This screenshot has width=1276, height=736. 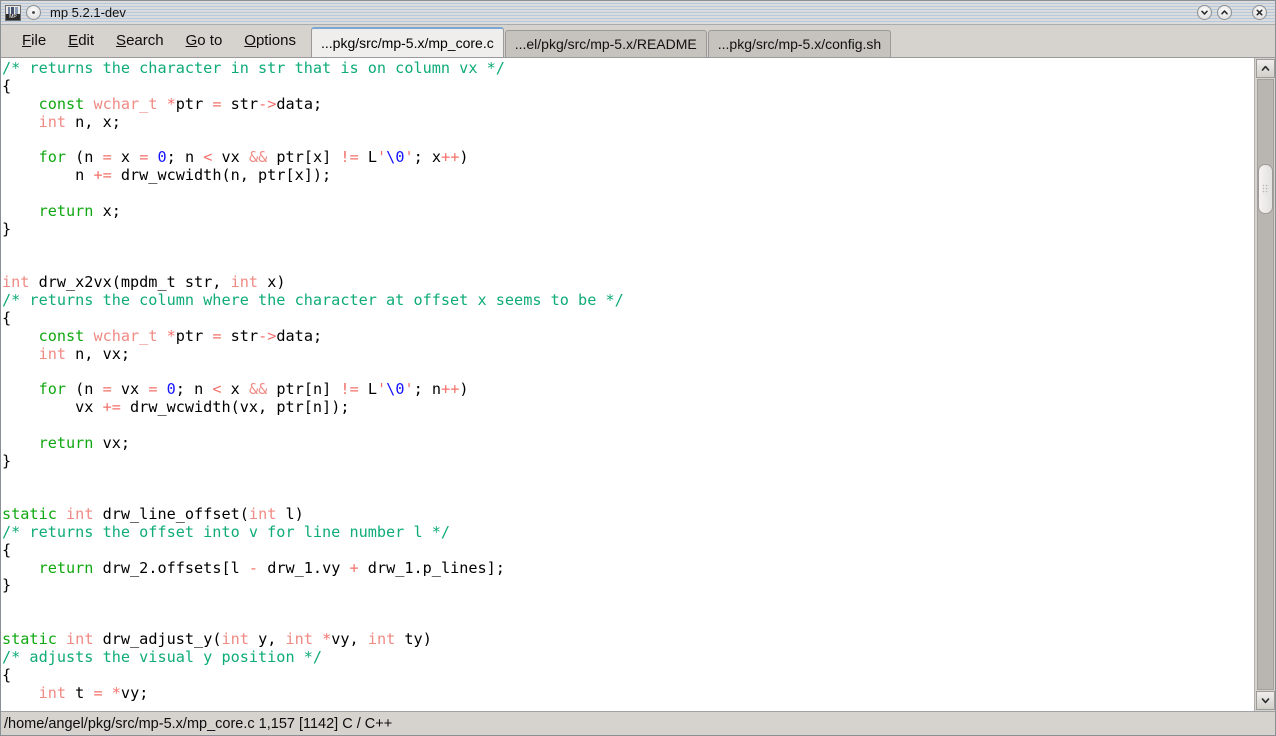 I want to click on code-token-plain: ), so click(x=464, y=389).